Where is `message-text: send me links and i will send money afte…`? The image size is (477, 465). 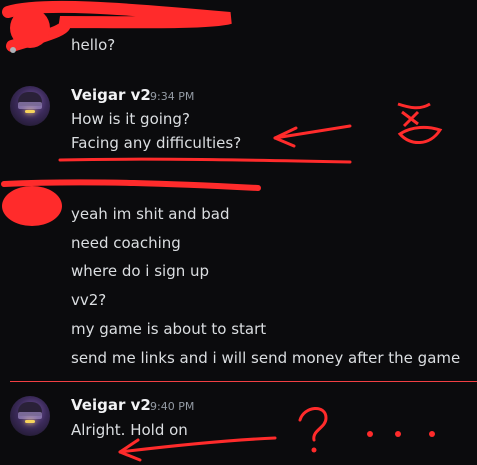
message-text: send me links and i will send money afte… is located at coordinates (266, 358).